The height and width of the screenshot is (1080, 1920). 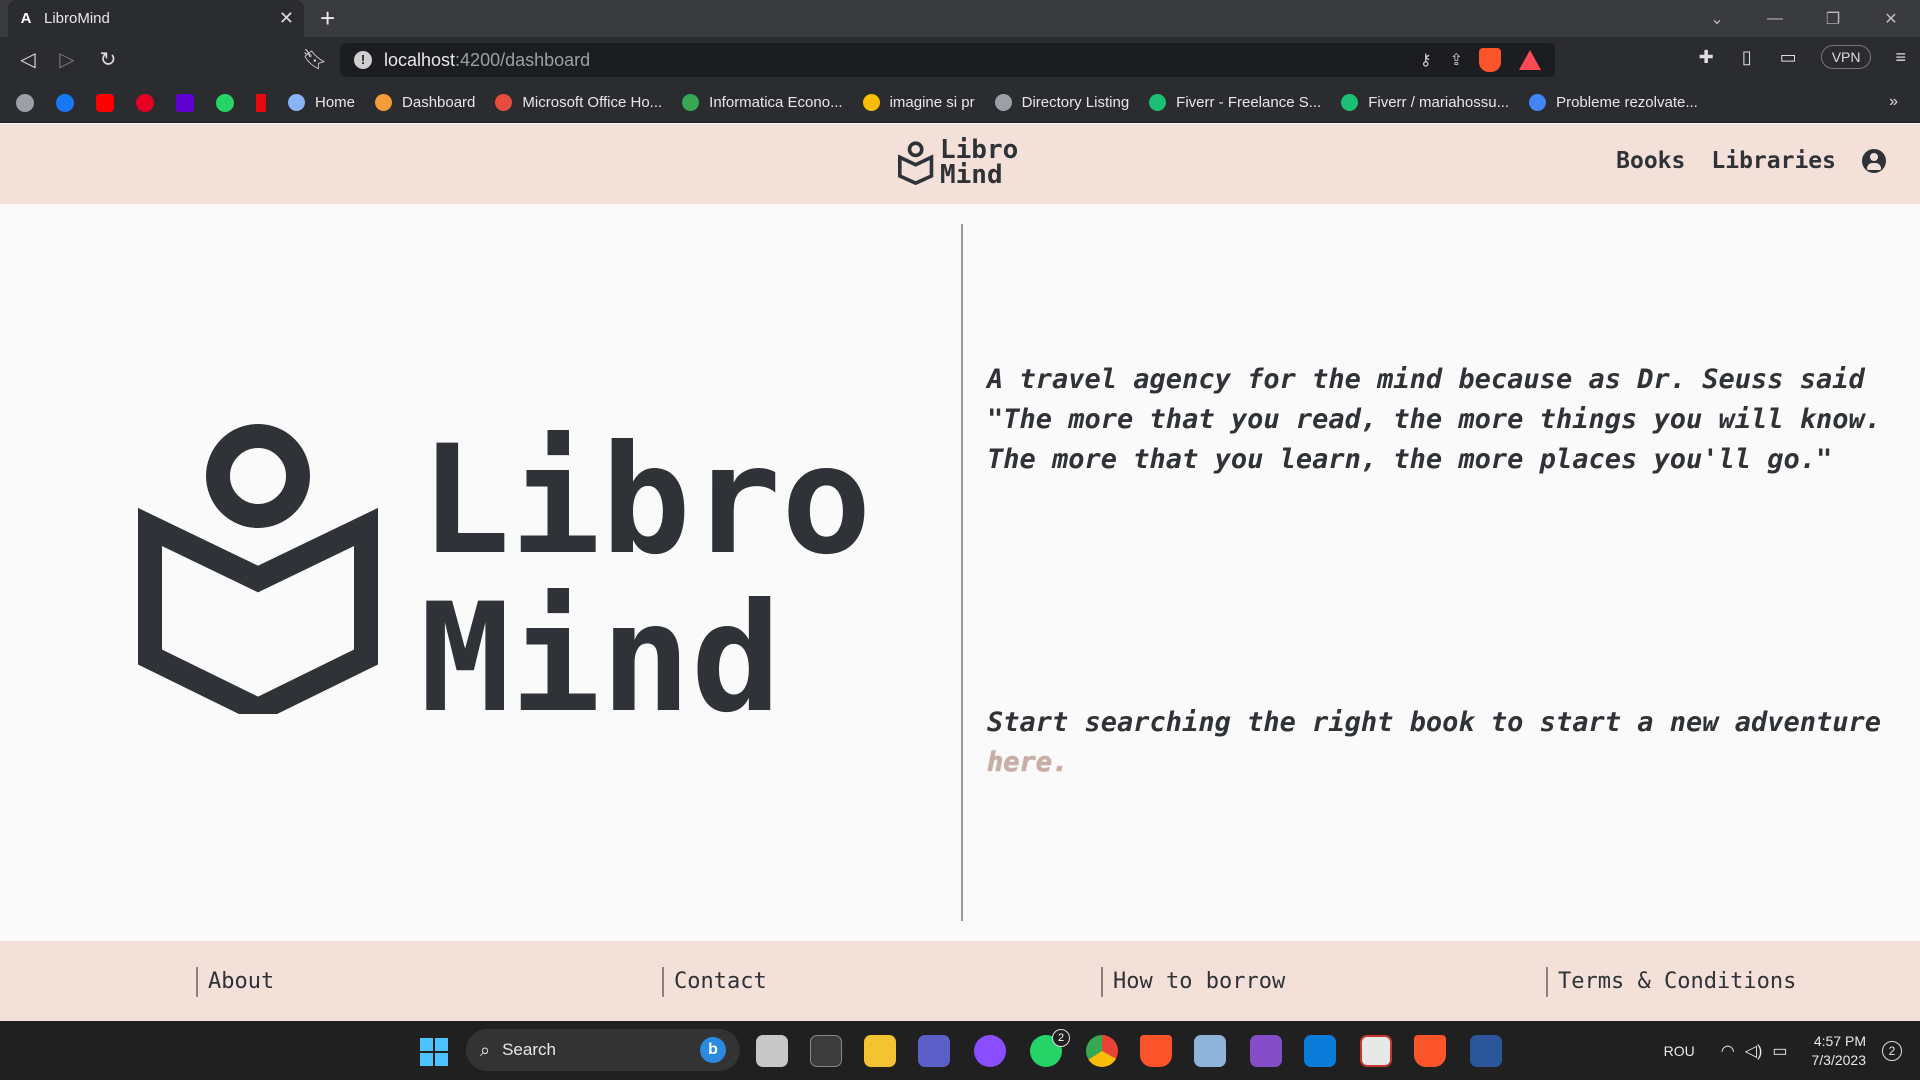 I want to click on brave-rewards-icon, so click(x=1530, y=60).